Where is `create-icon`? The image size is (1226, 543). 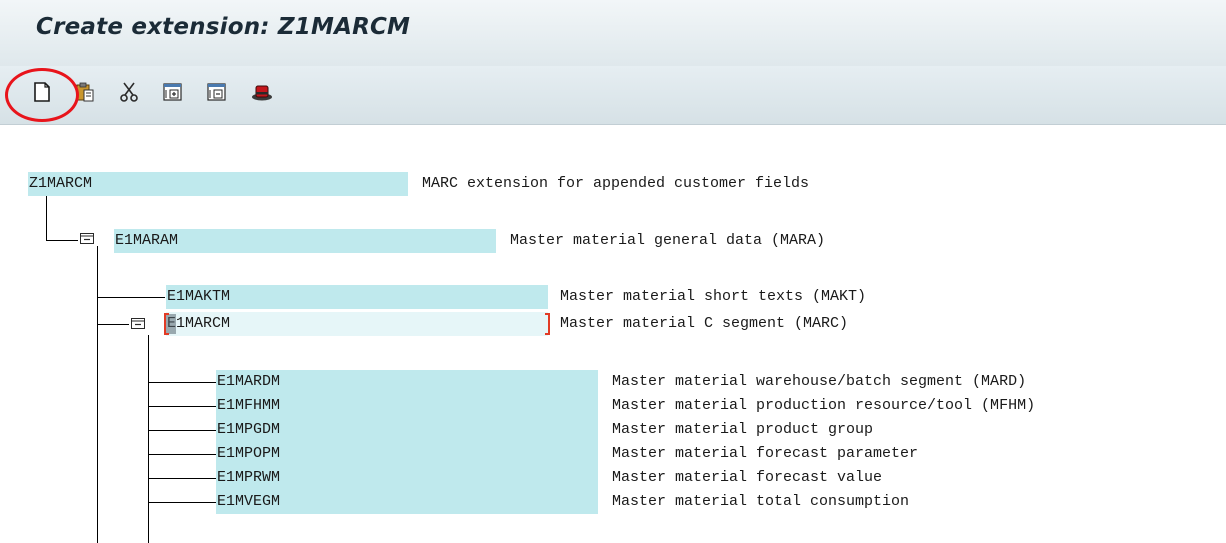 create-icon is located at coordinates (42, 92).